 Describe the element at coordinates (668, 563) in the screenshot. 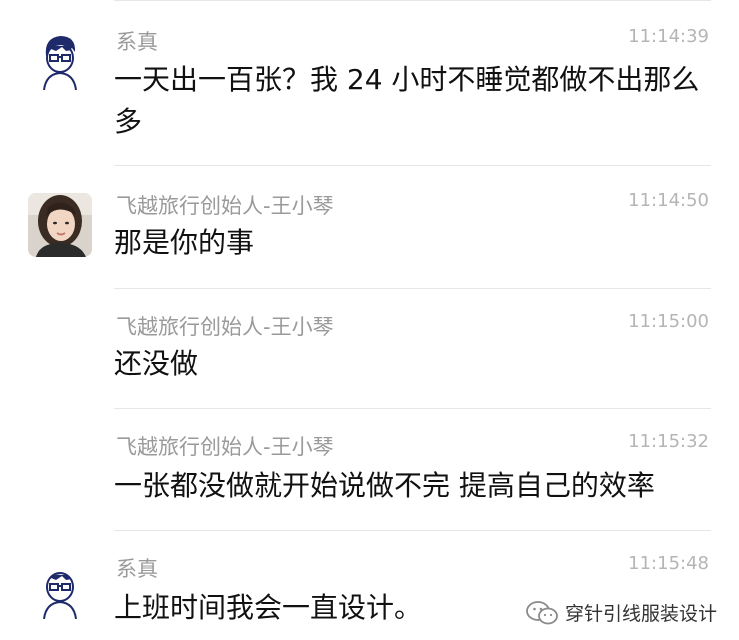

I see `timestamp: 11:15:48` at that location.